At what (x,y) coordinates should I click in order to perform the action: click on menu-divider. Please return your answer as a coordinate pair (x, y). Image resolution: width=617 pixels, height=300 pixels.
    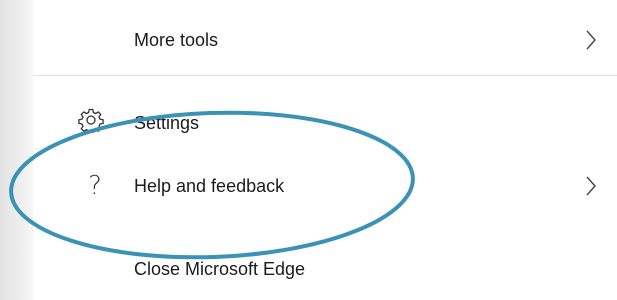
    Looking at the image, I should click on (325, 75).